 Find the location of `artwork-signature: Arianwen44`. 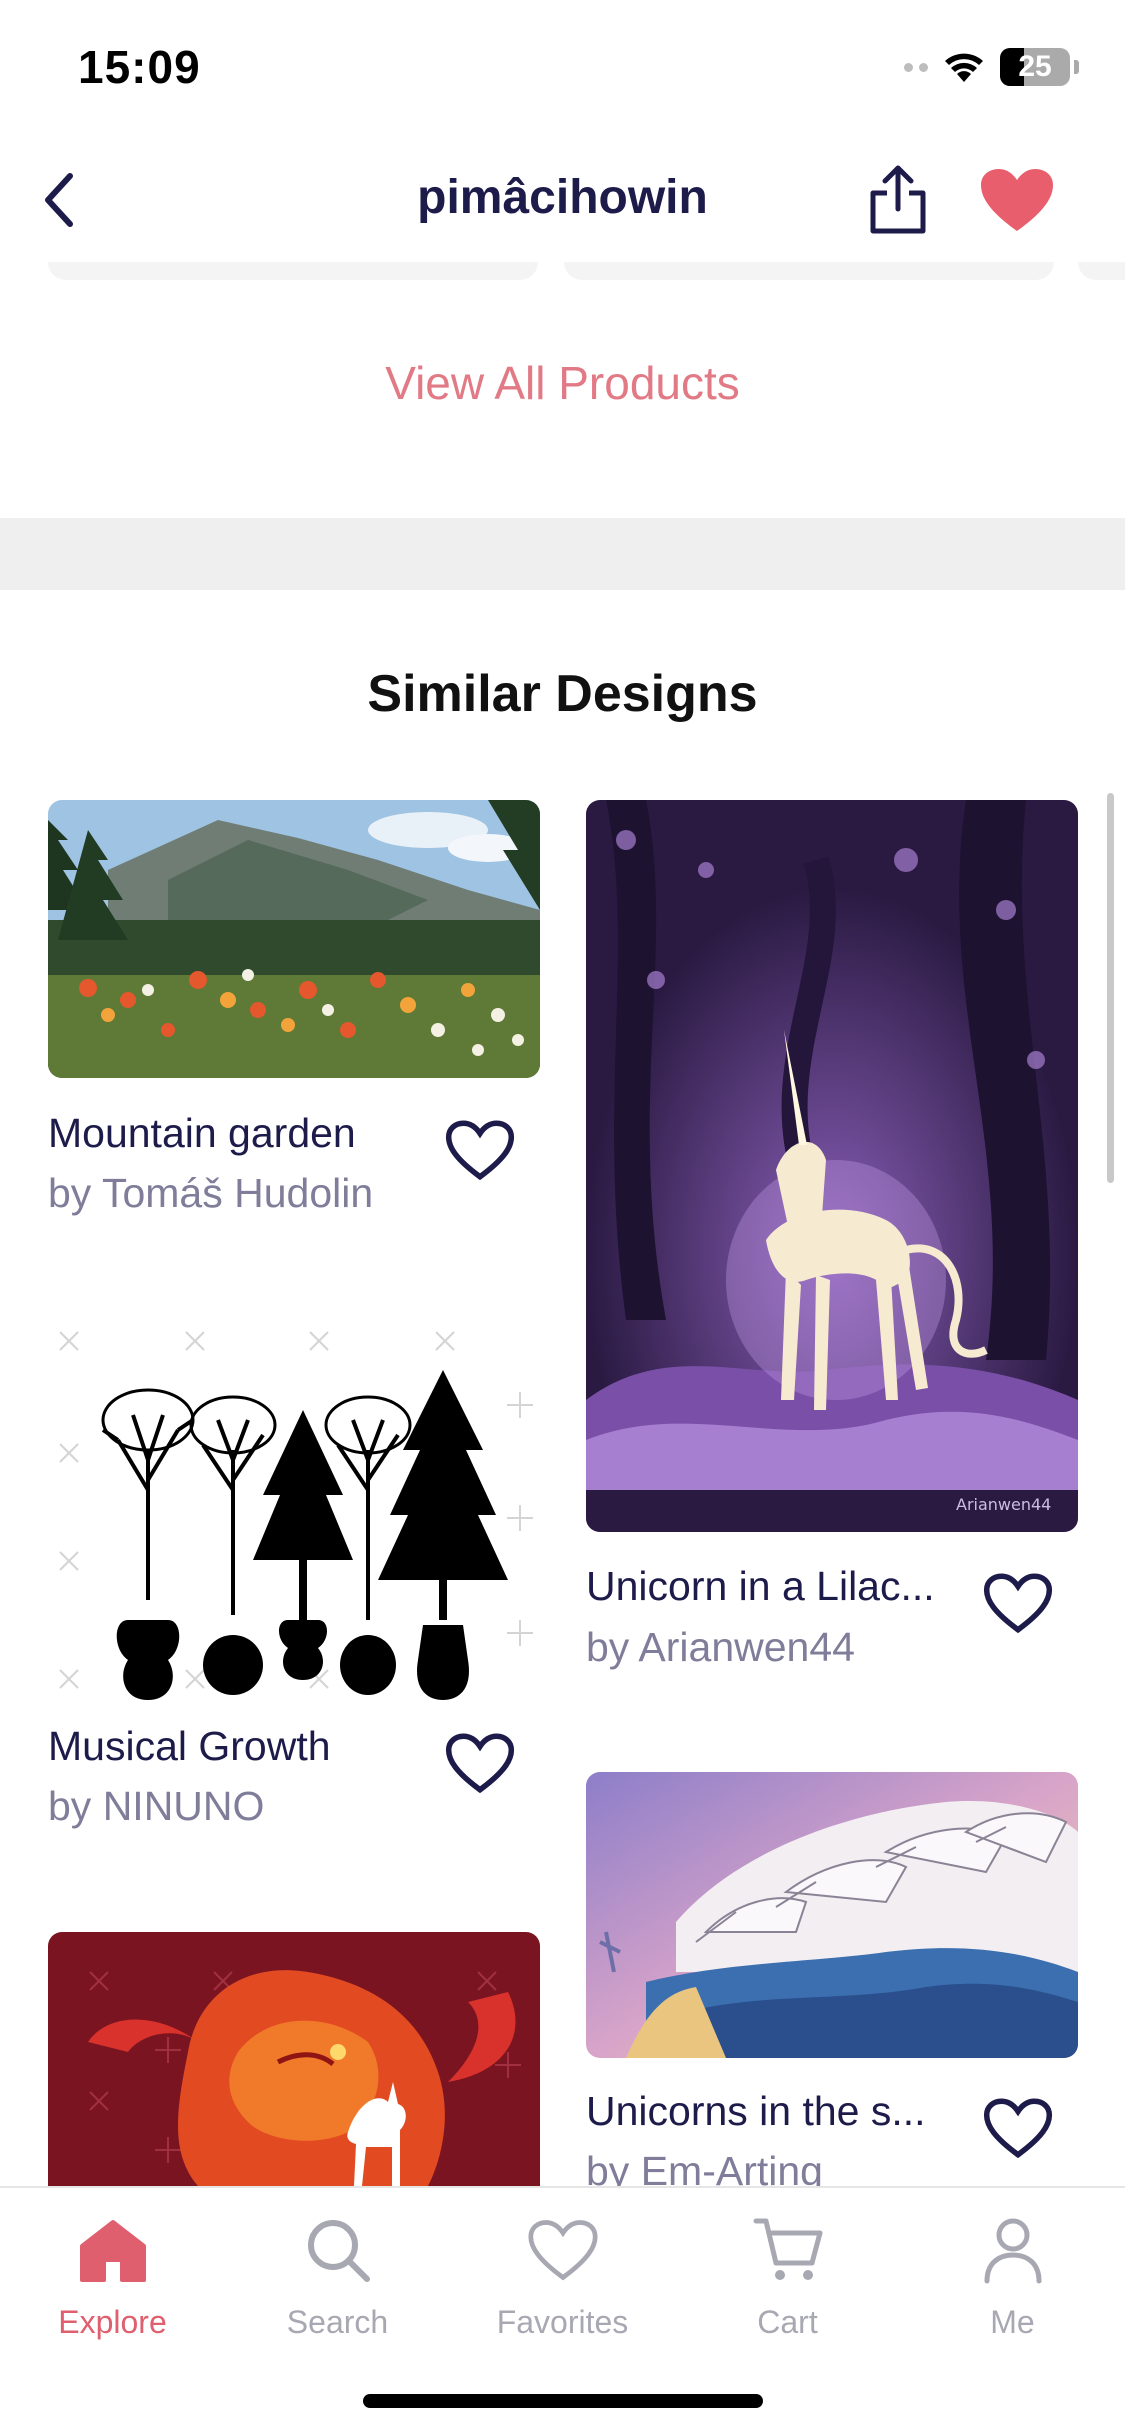

artwork-signature: Arianwen44 is located at coordinates (1003, 1504).